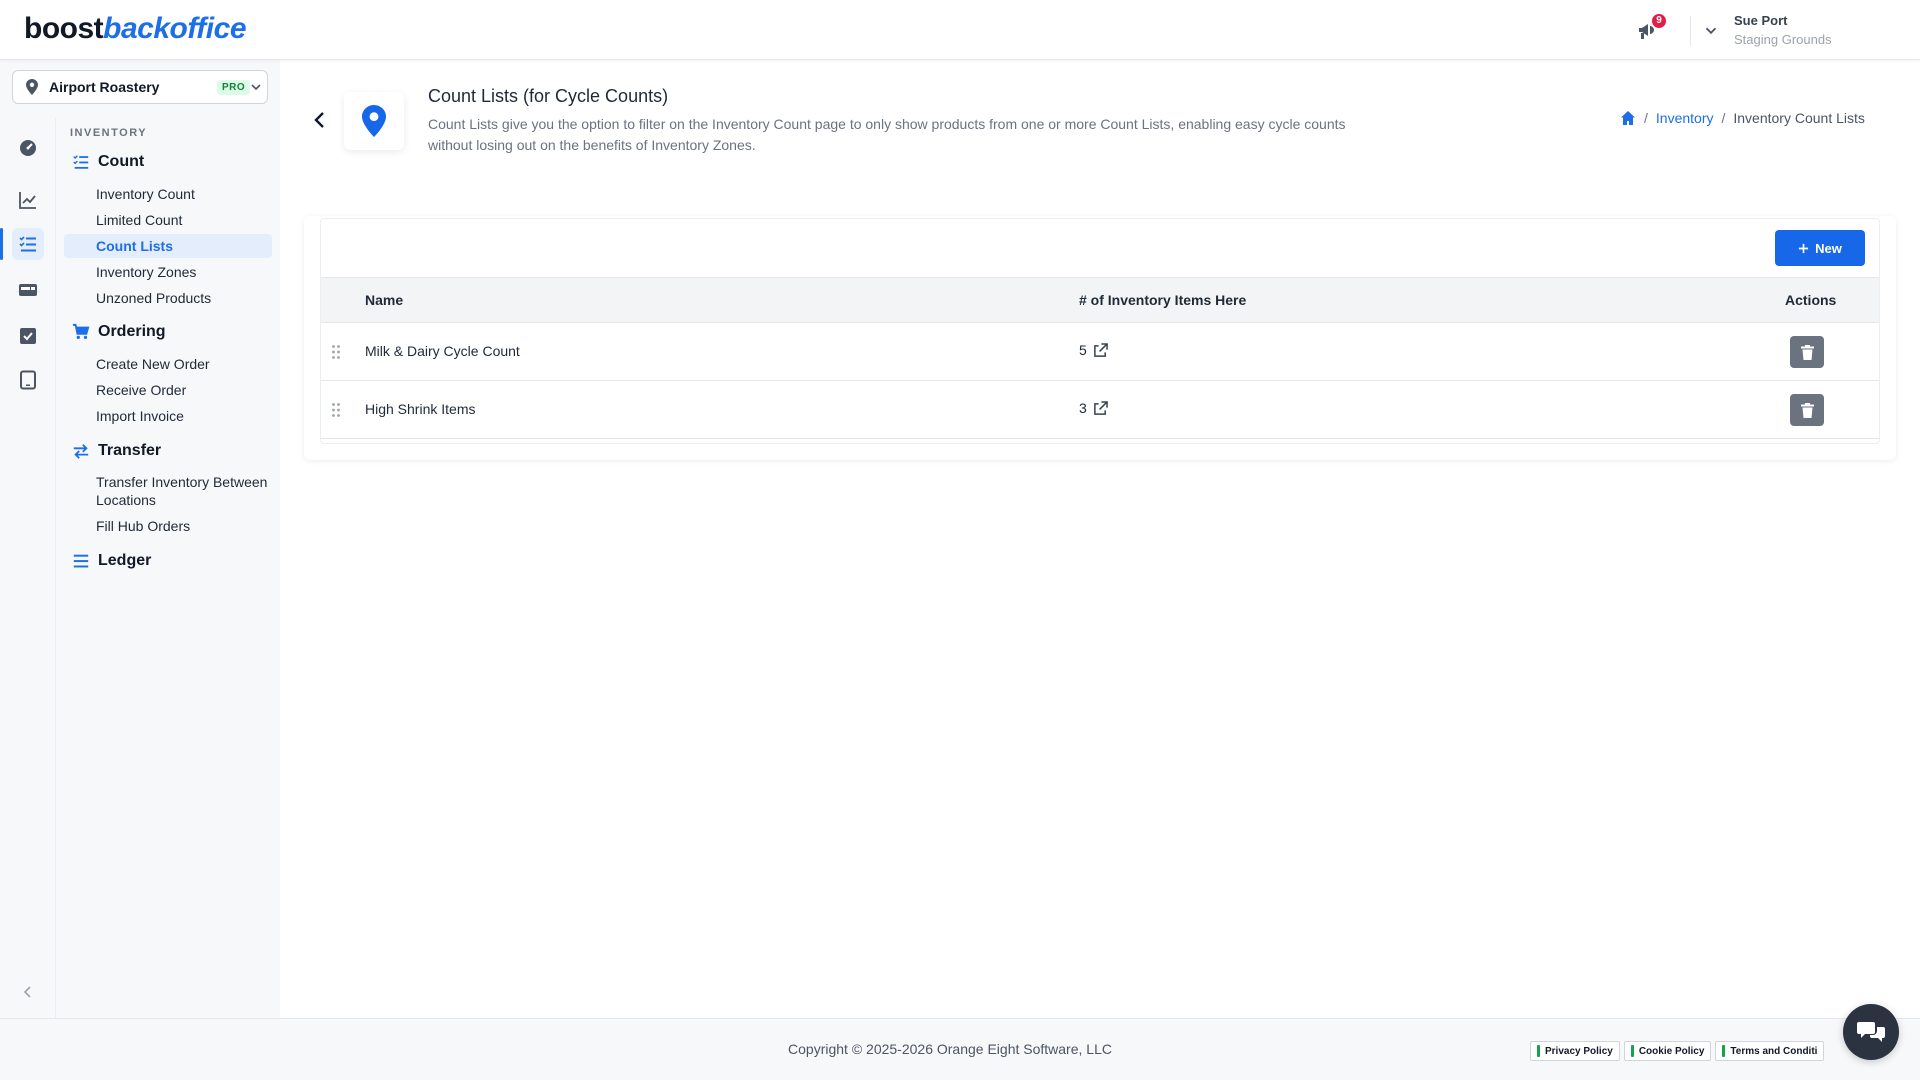 The width and height of the screenshot is (1920, 1080). Describe the element at coordinates (64, 28) in the screenshot. I see `logo-text-boost: boost` at that location.